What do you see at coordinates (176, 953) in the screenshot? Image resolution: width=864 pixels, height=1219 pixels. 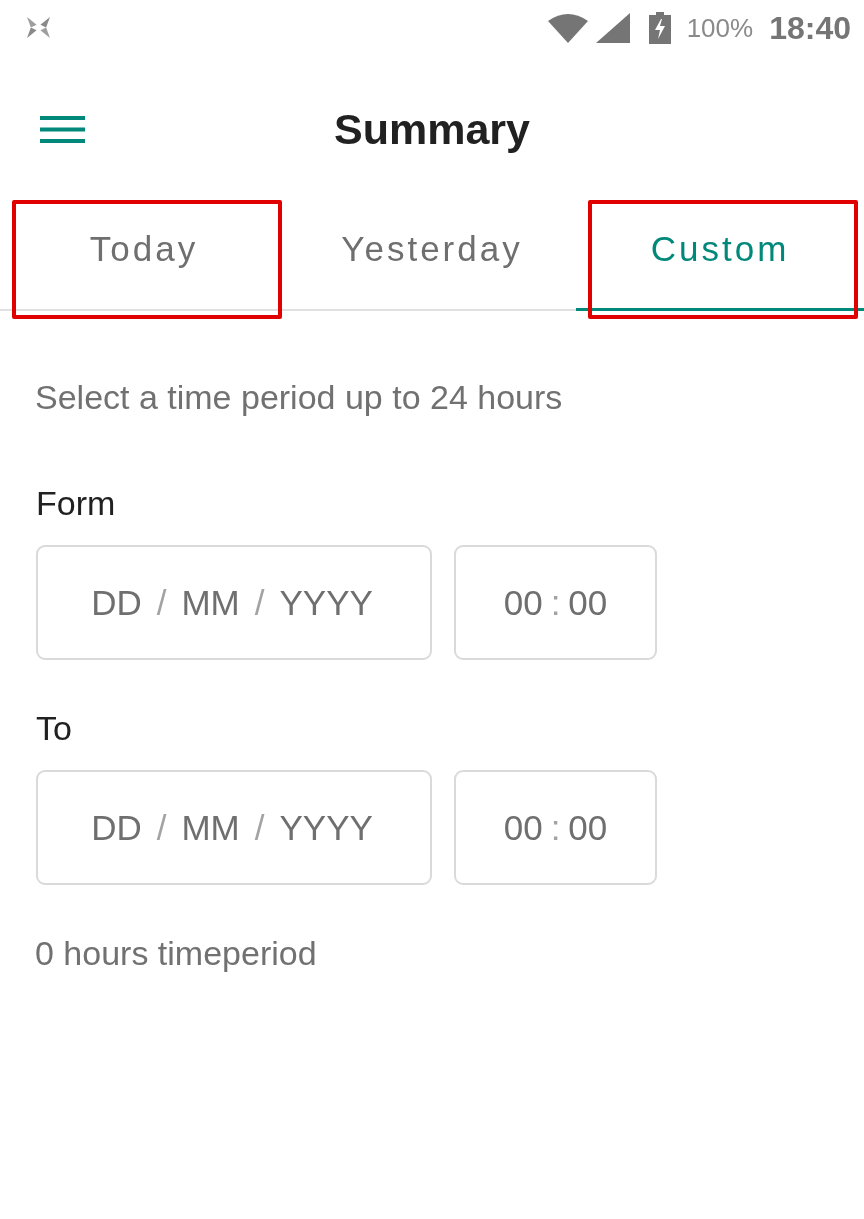 I see `duration-text: 0 hours timeperiod` at bounding box center [176, 953].